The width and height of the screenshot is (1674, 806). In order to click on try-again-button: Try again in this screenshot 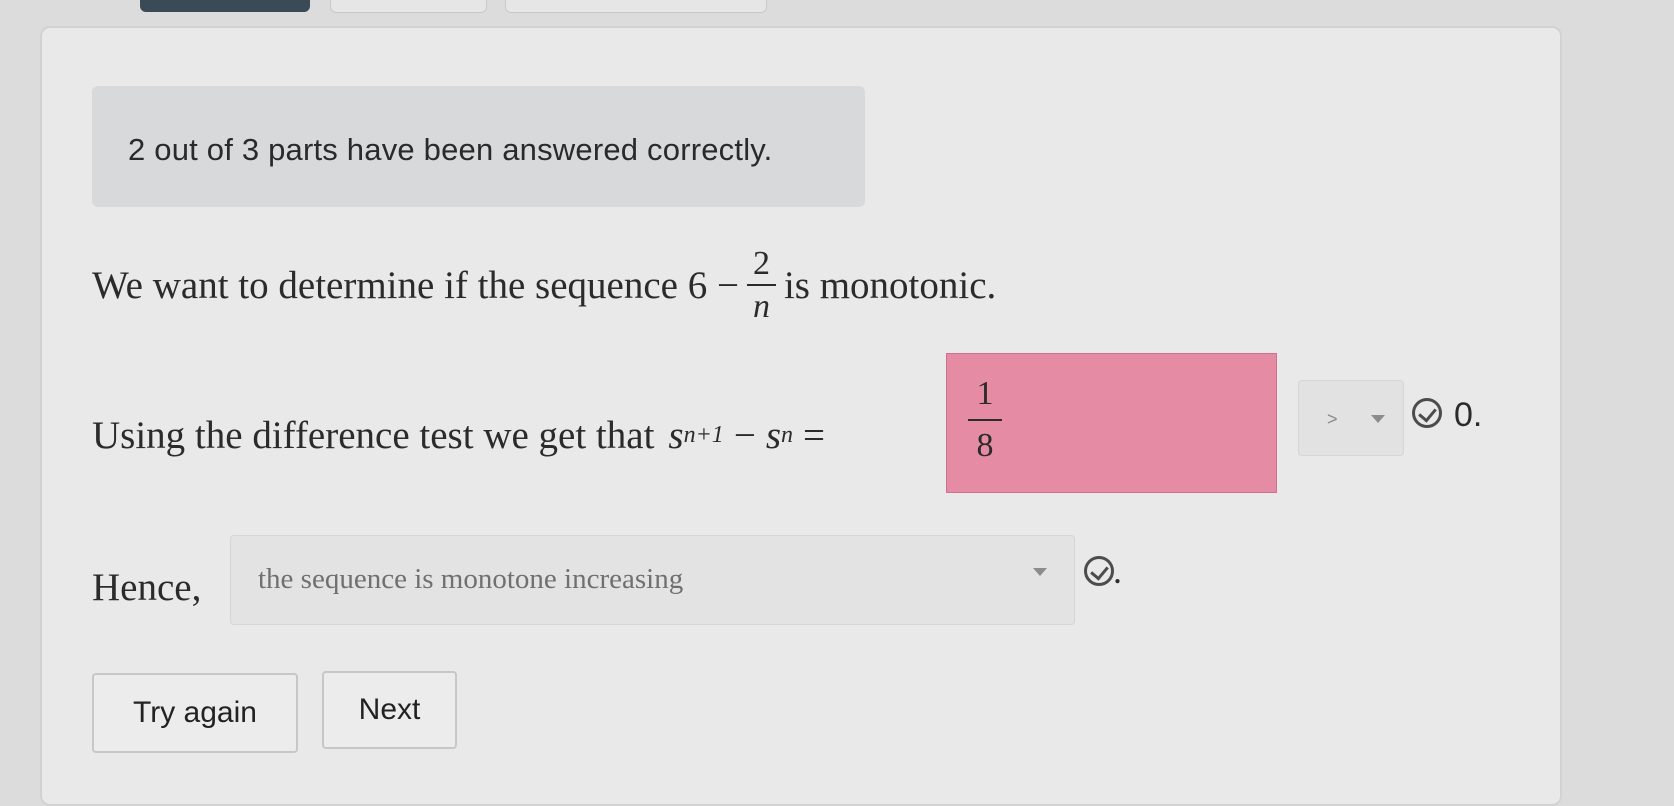, I will do `click(195, 713)`.